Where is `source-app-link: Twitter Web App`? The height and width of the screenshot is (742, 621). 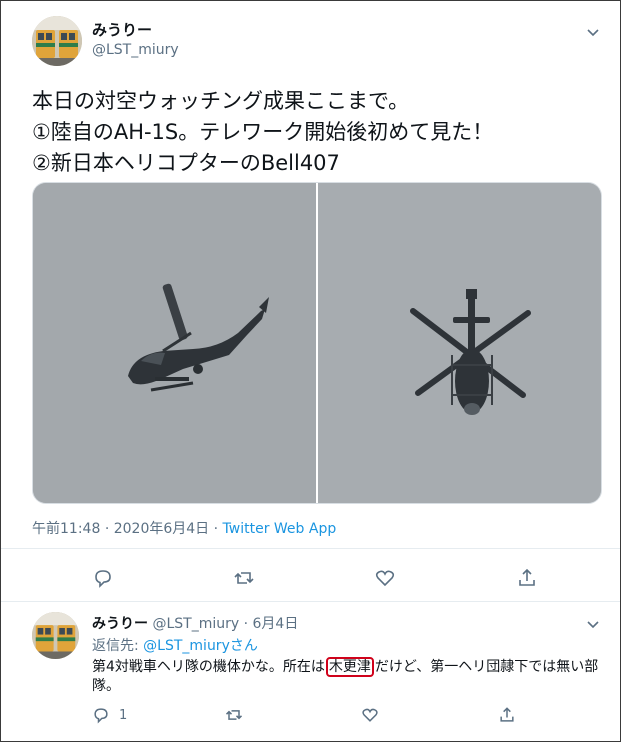 source-app-link: Twitter Web App is located at coordinates (280, 529).